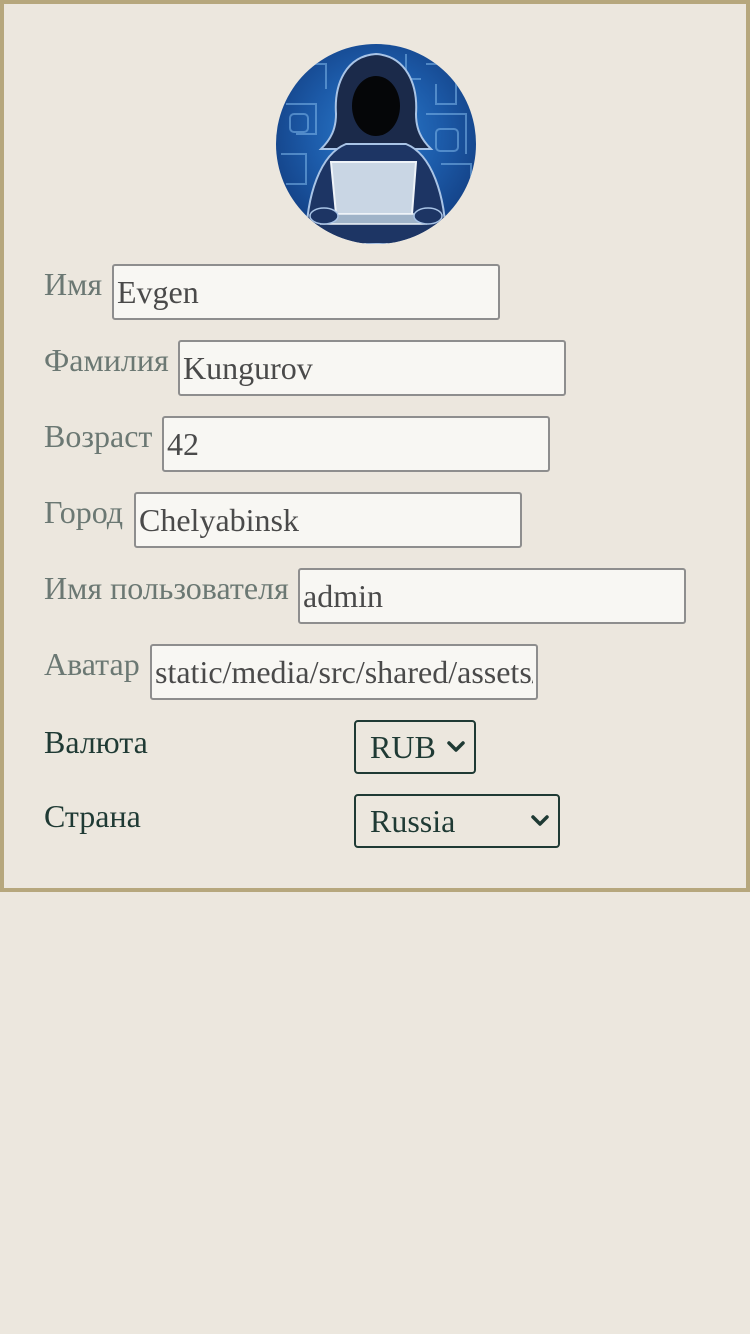 The image size is (750, 1334). I want to click on currency-selected-value: RUB, so click(403, 747).